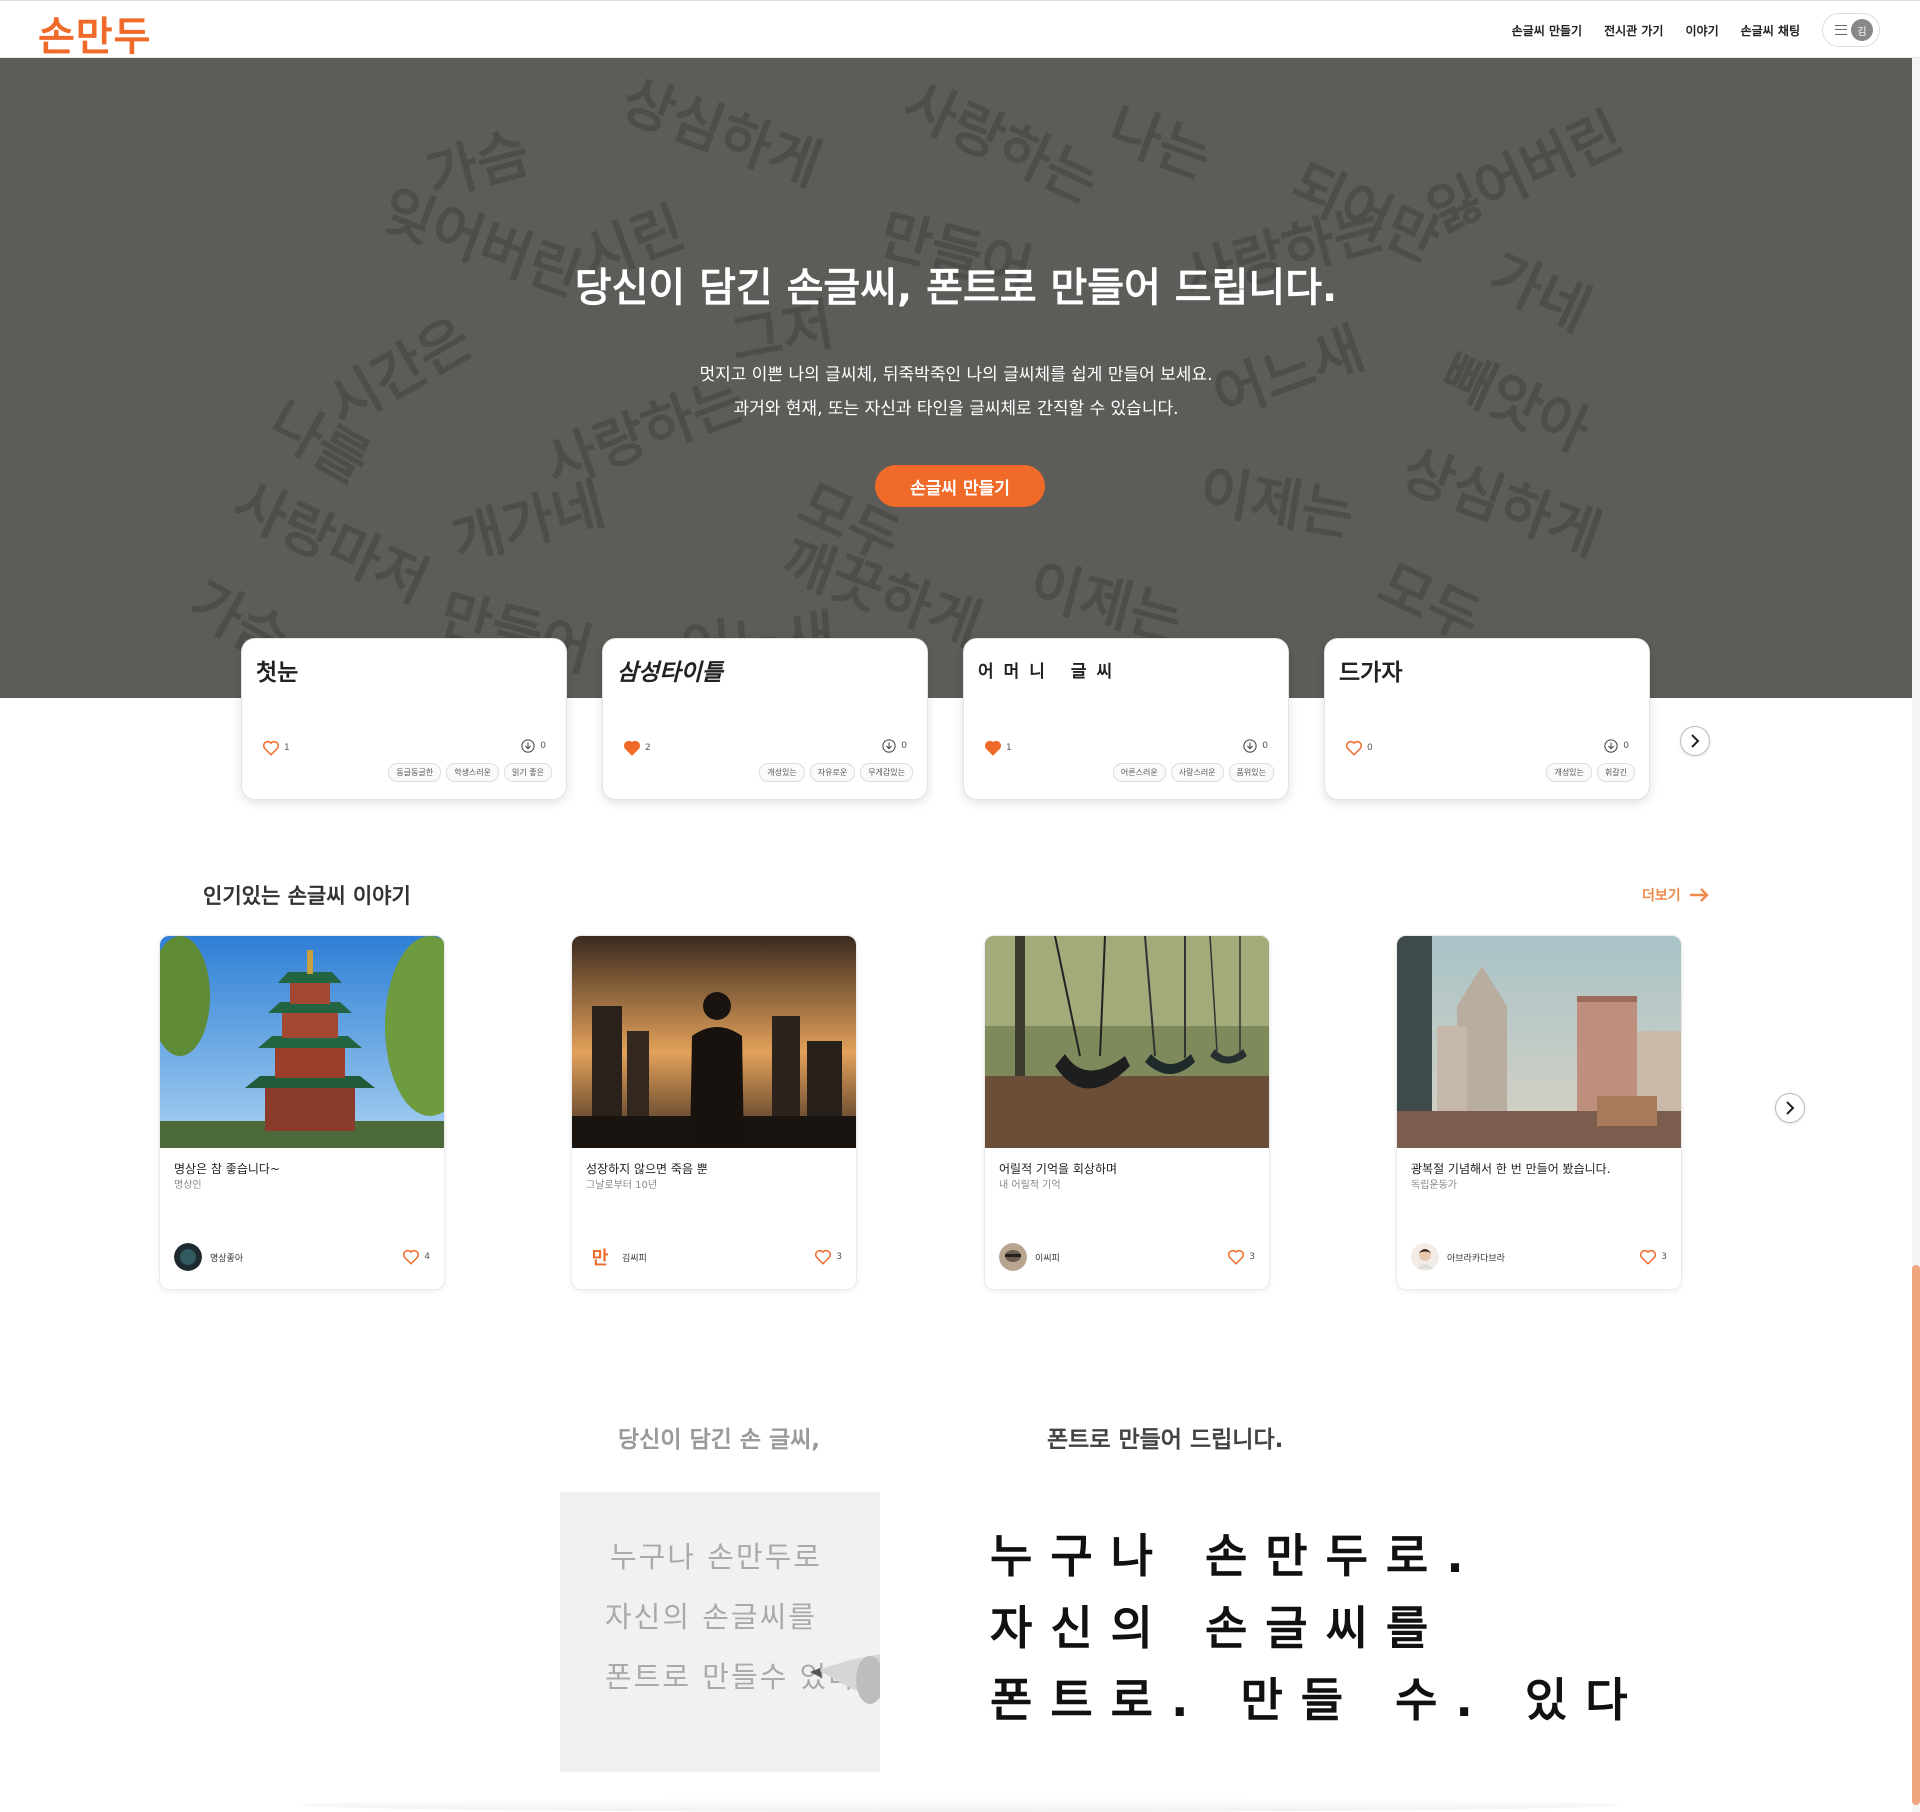  Describe the element at coordinates (528, 772) in the screenshot. I see `font-tag: 읽기 좋은` at that location.